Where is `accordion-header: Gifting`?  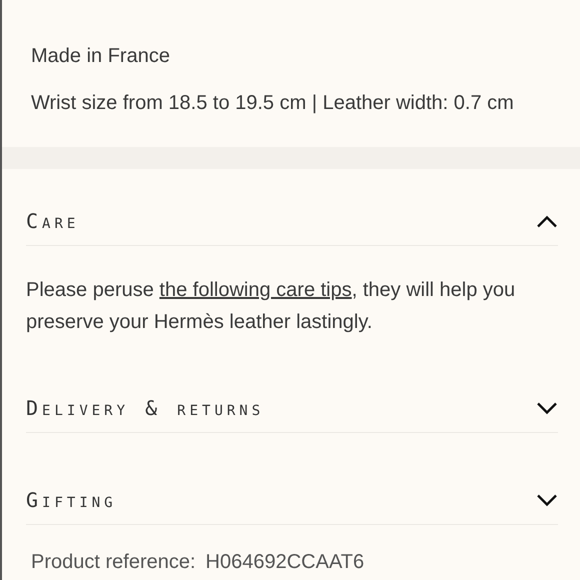
accordion-header: Gifting is located at coordinates (292, 500).